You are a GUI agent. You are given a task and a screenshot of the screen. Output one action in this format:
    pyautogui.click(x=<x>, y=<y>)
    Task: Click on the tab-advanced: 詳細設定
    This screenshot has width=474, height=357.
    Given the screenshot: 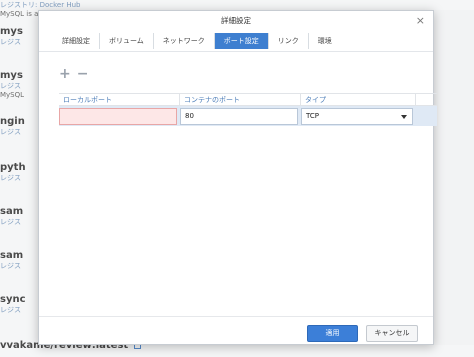 What is the action you would take?
    pyautogui.click(x=76, y=41)
    